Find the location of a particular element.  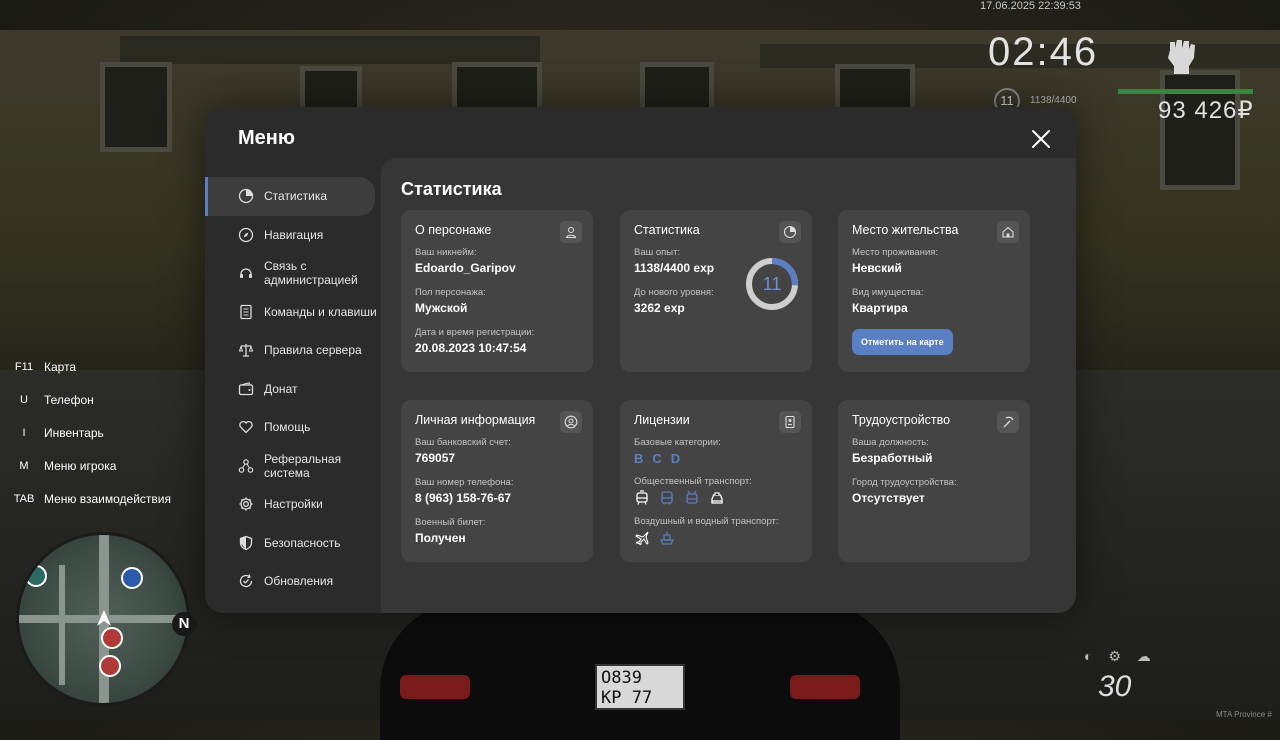

map-marker-icon is located at coordinates (36, 576).